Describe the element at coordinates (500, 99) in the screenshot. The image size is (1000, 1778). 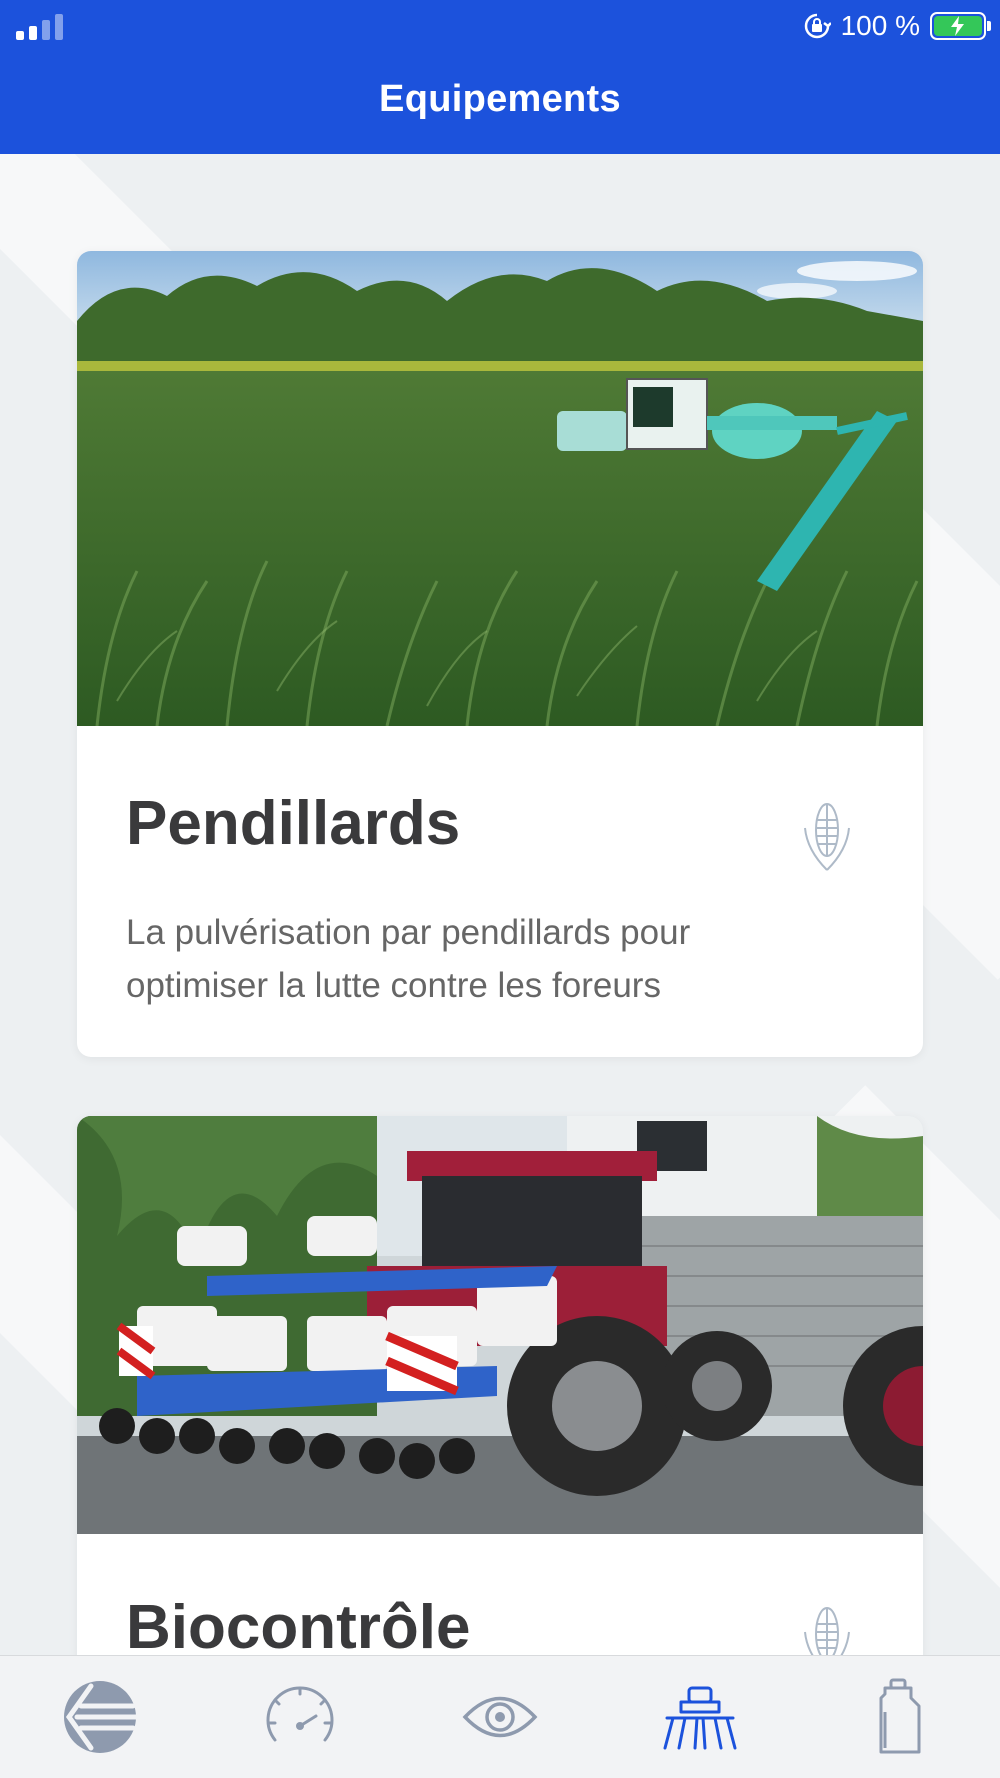
I see `page-title: Equipements` at that location.